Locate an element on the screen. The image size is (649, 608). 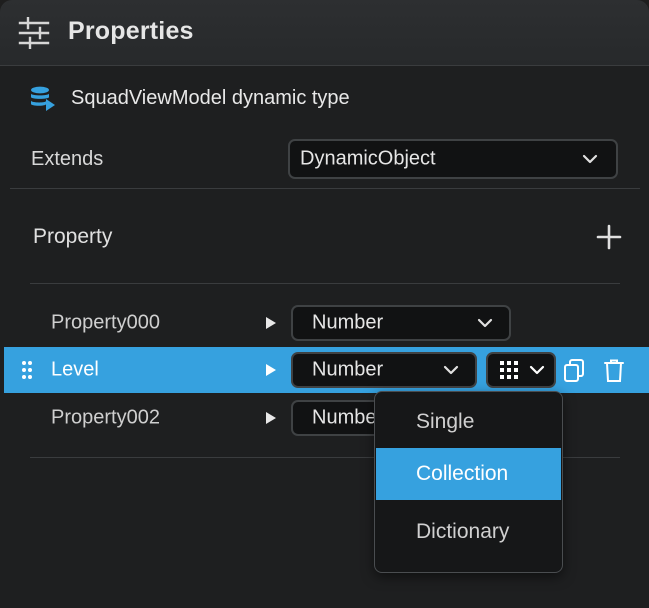
container-type-menu: Single Collection Dictionary is located at coordinates (468, 482).